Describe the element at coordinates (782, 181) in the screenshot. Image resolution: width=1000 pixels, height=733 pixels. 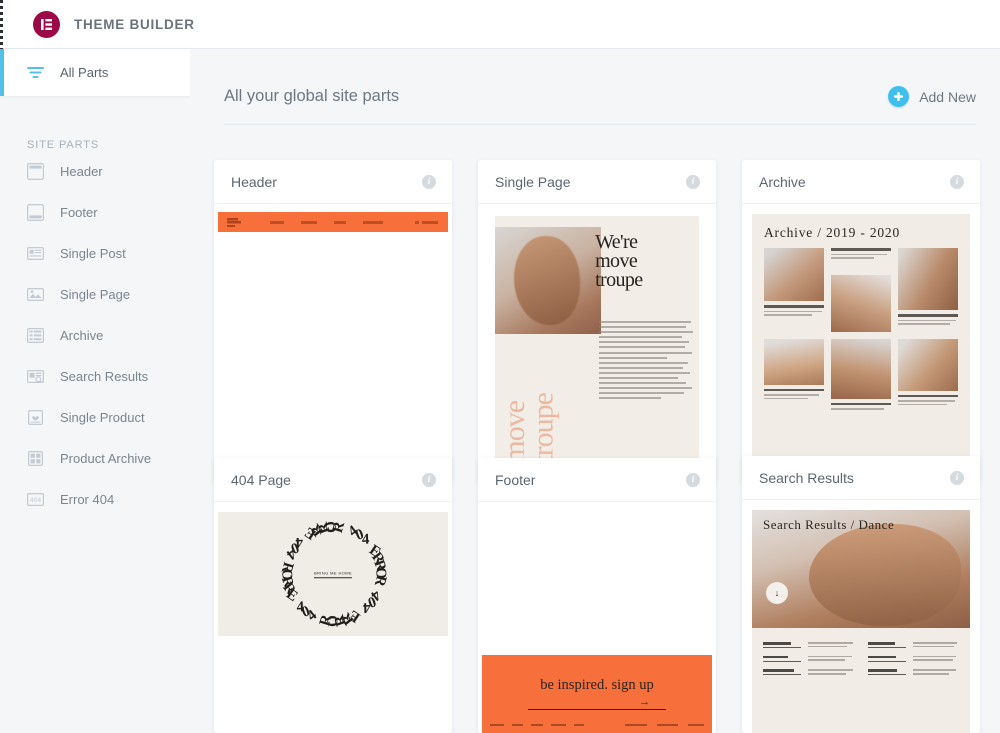
I see `card-title: Archive` at that location.